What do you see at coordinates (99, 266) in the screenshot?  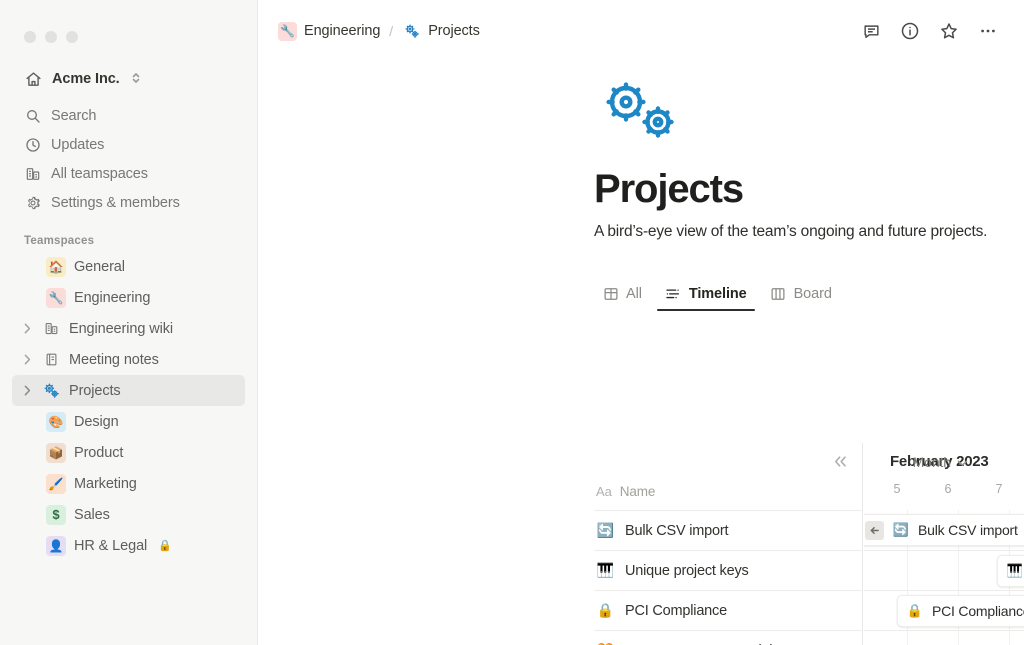 I see `teamspace-label: General` at bounding box center [99, 266].